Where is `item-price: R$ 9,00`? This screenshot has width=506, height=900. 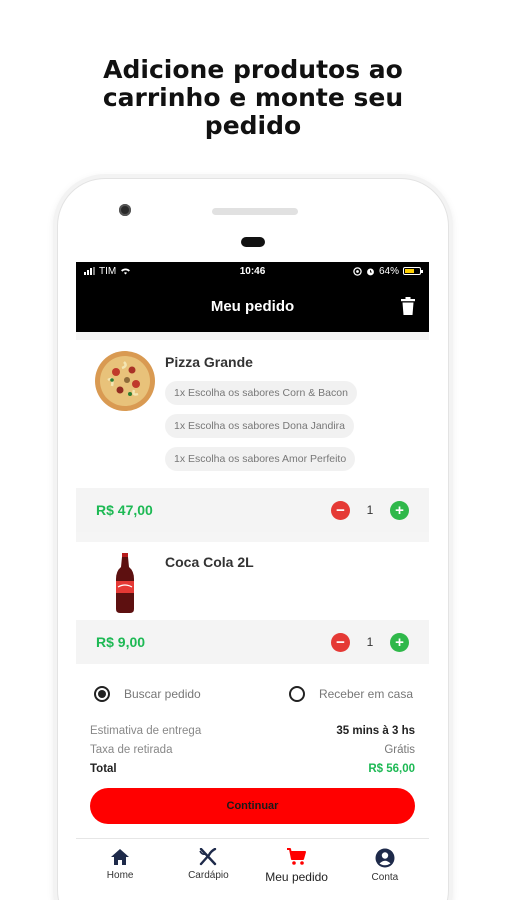
item-price: R$ 9,00 is located at coordinates (121, 642).